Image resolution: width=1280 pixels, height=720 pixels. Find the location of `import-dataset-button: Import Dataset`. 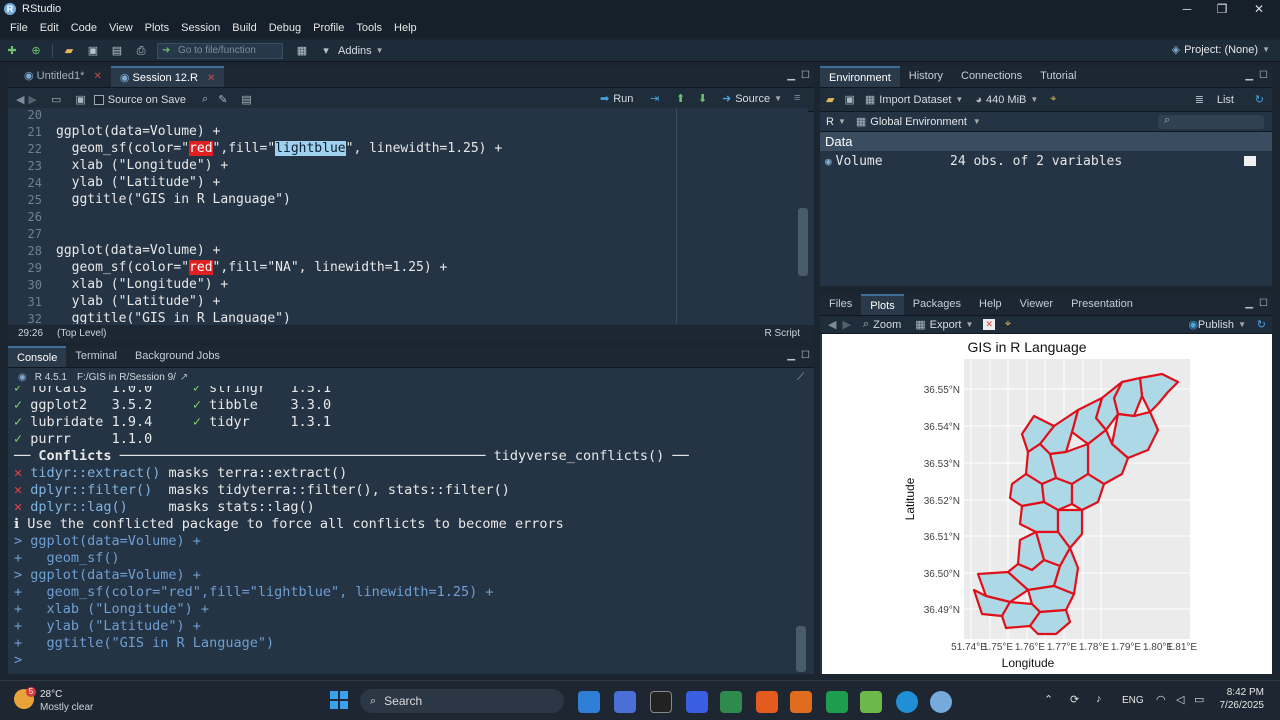

import-dataset-button: Import Dataset is located at coordinates (915, 100).